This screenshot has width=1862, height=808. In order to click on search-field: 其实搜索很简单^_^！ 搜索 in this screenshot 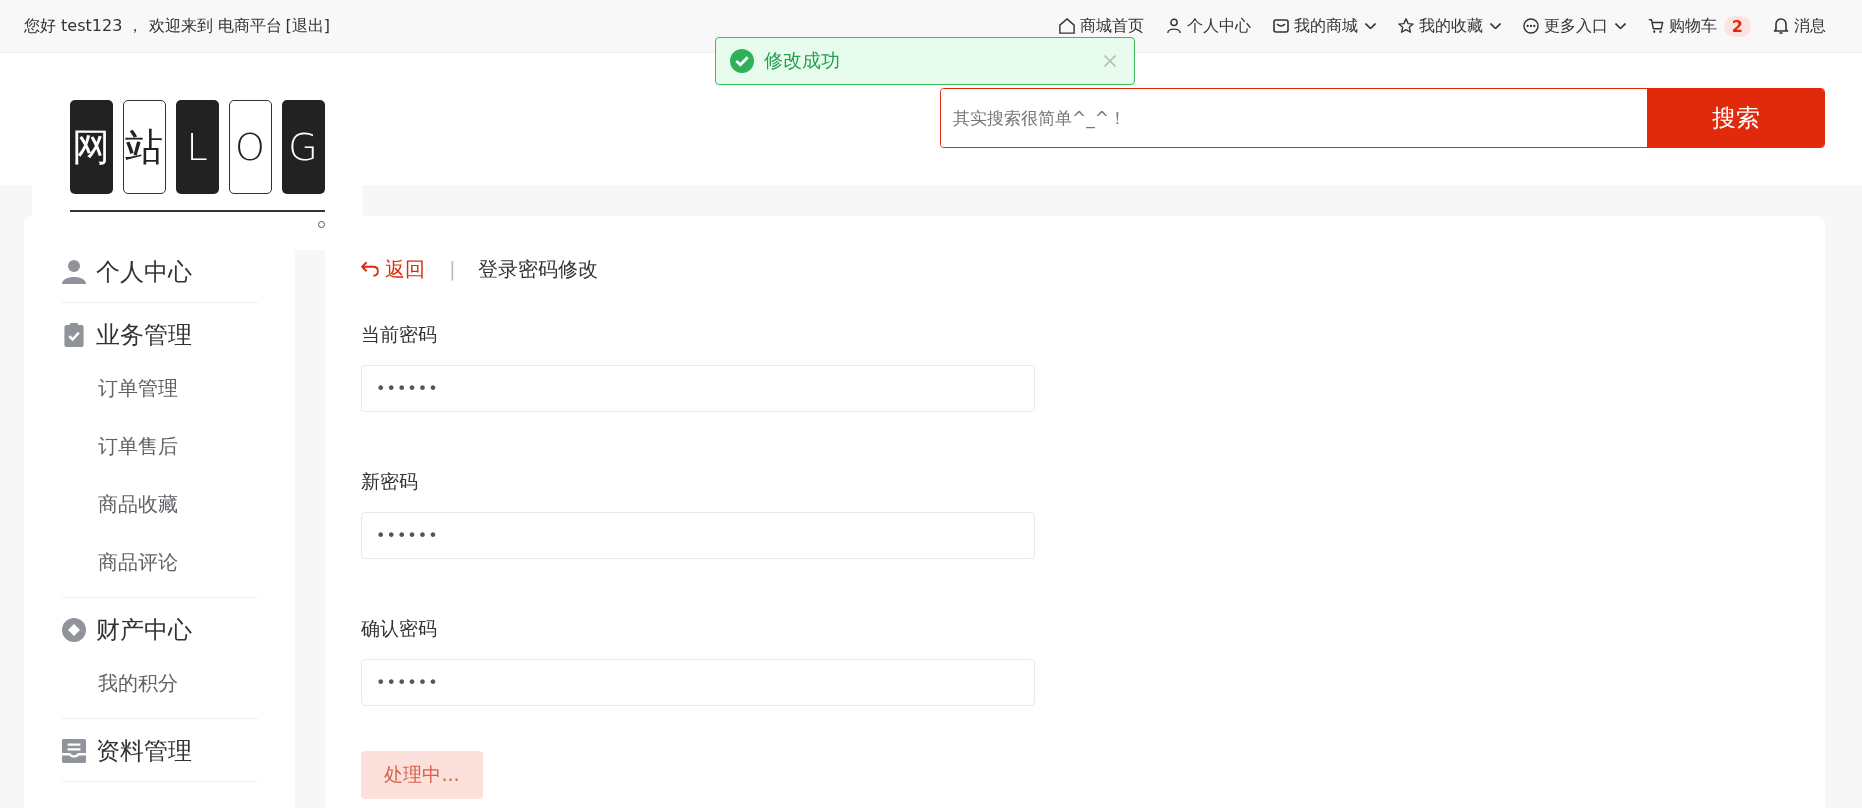, I will do `click(1382, 118)`.